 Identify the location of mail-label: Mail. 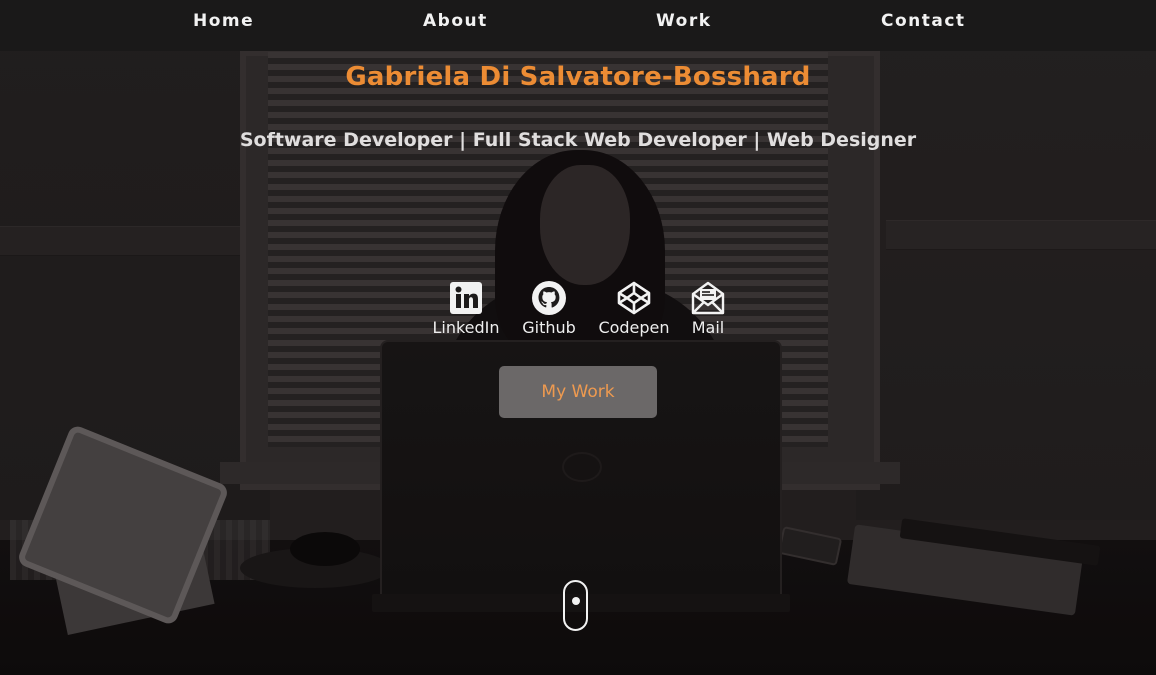
(708, 327).